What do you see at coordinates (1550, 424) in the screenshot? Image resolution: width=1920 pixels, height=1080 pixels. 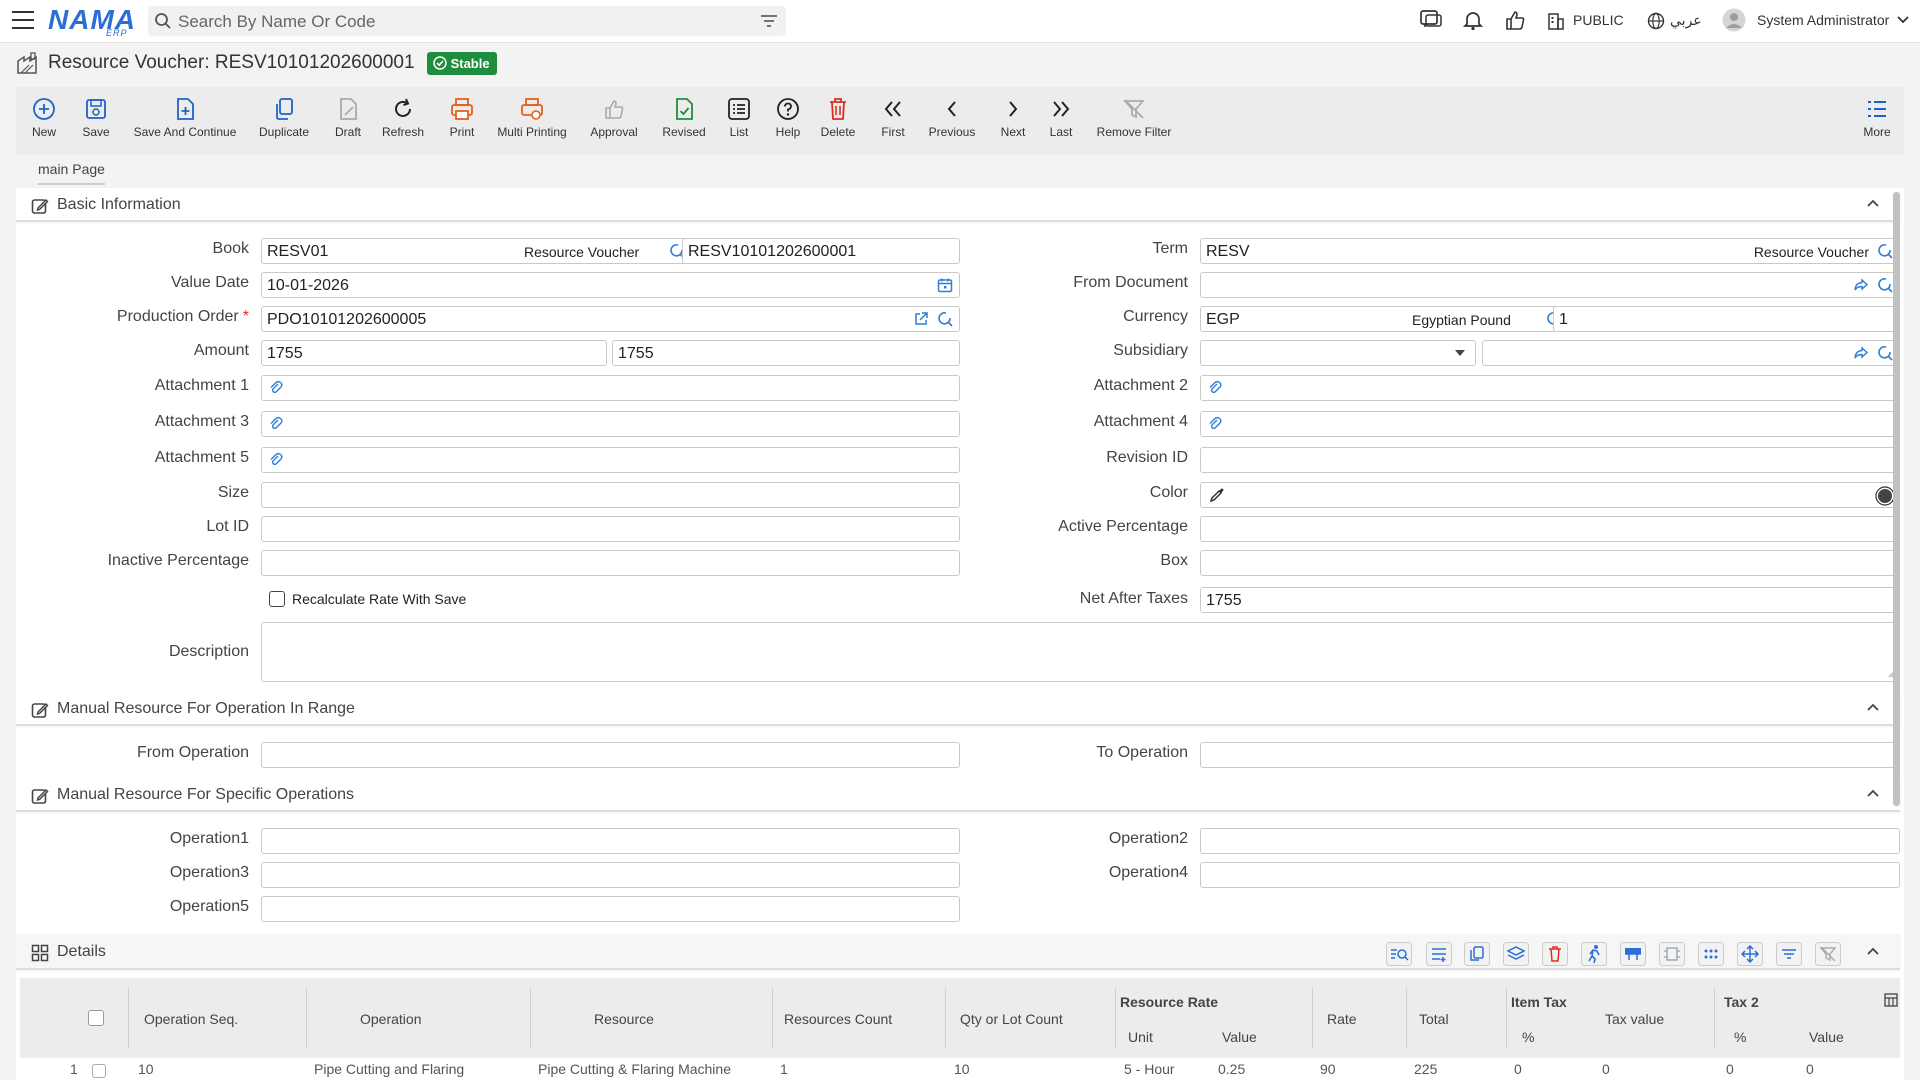 I see `attachment-4-field` at bounding box center [1550, 424].